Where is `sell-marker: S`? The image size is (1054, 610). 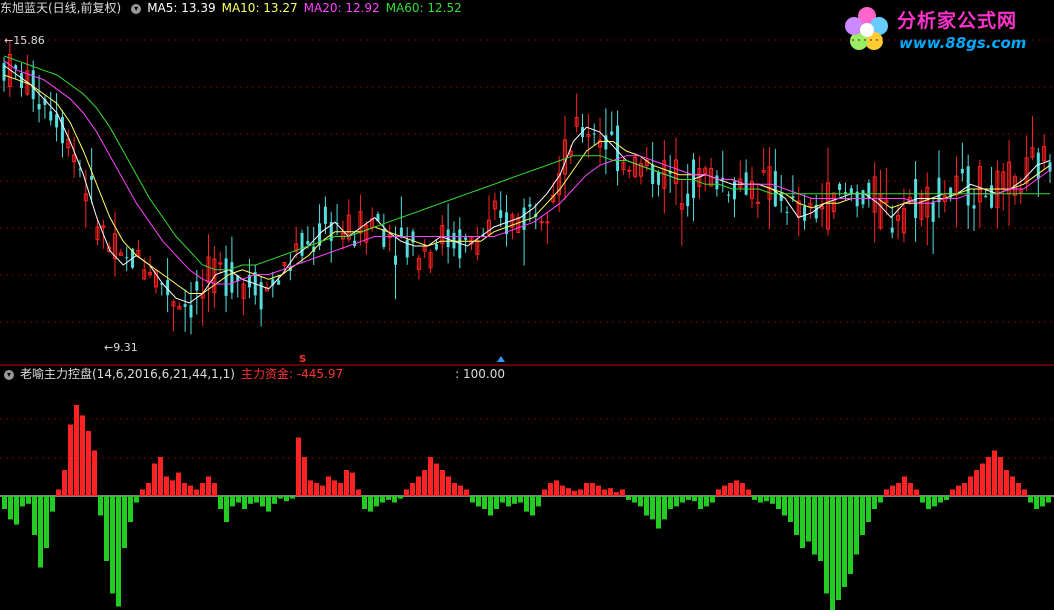 sell-marker: S is located at coordinates (302, 359).